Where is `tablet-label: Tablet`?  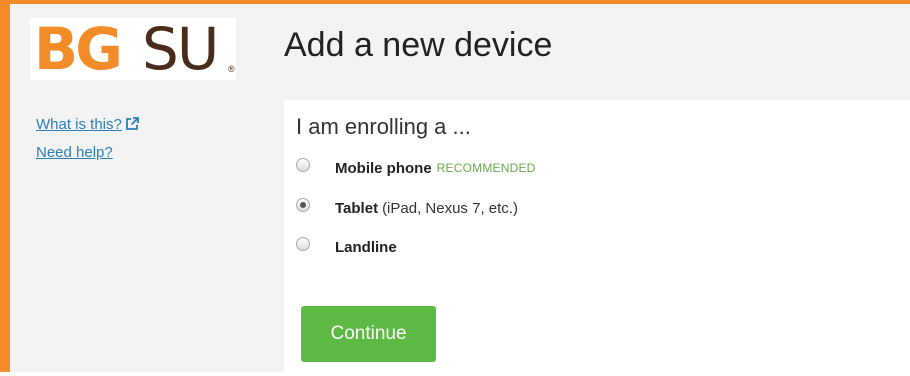
tablet-label: Tablet is located at coordinates (357, 208).